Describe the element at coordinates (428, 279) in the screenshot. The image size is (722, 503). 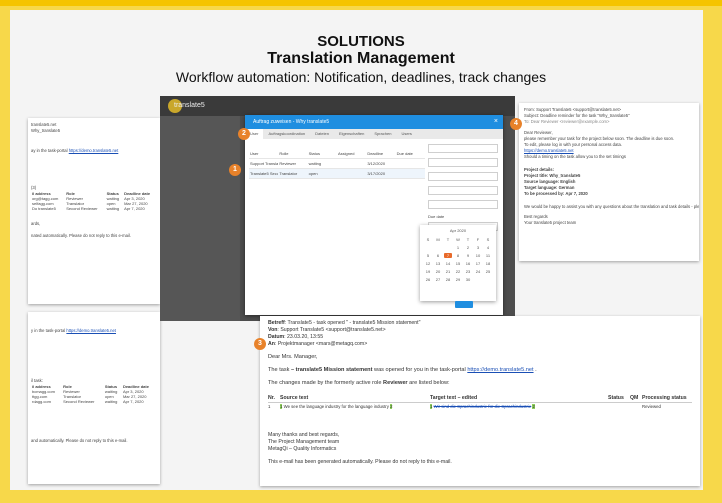
I see `calendar-day: 26` at that location.